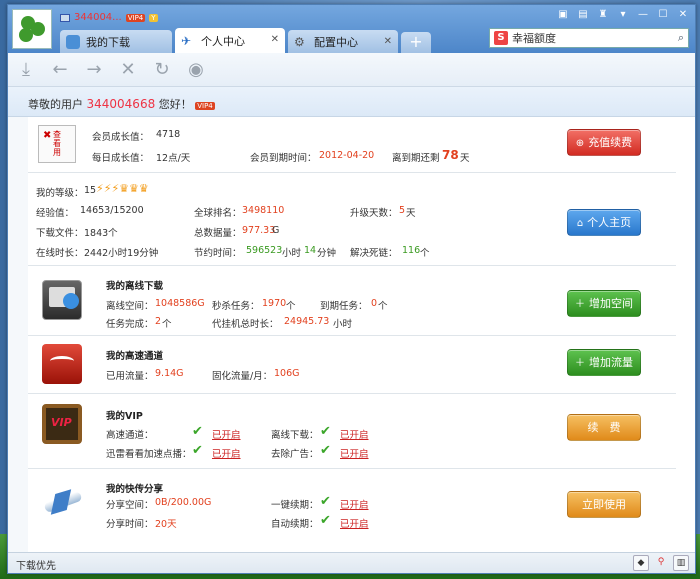  I want to click on add-traffic-button: ＋ 增加流量, so click(604, 362).